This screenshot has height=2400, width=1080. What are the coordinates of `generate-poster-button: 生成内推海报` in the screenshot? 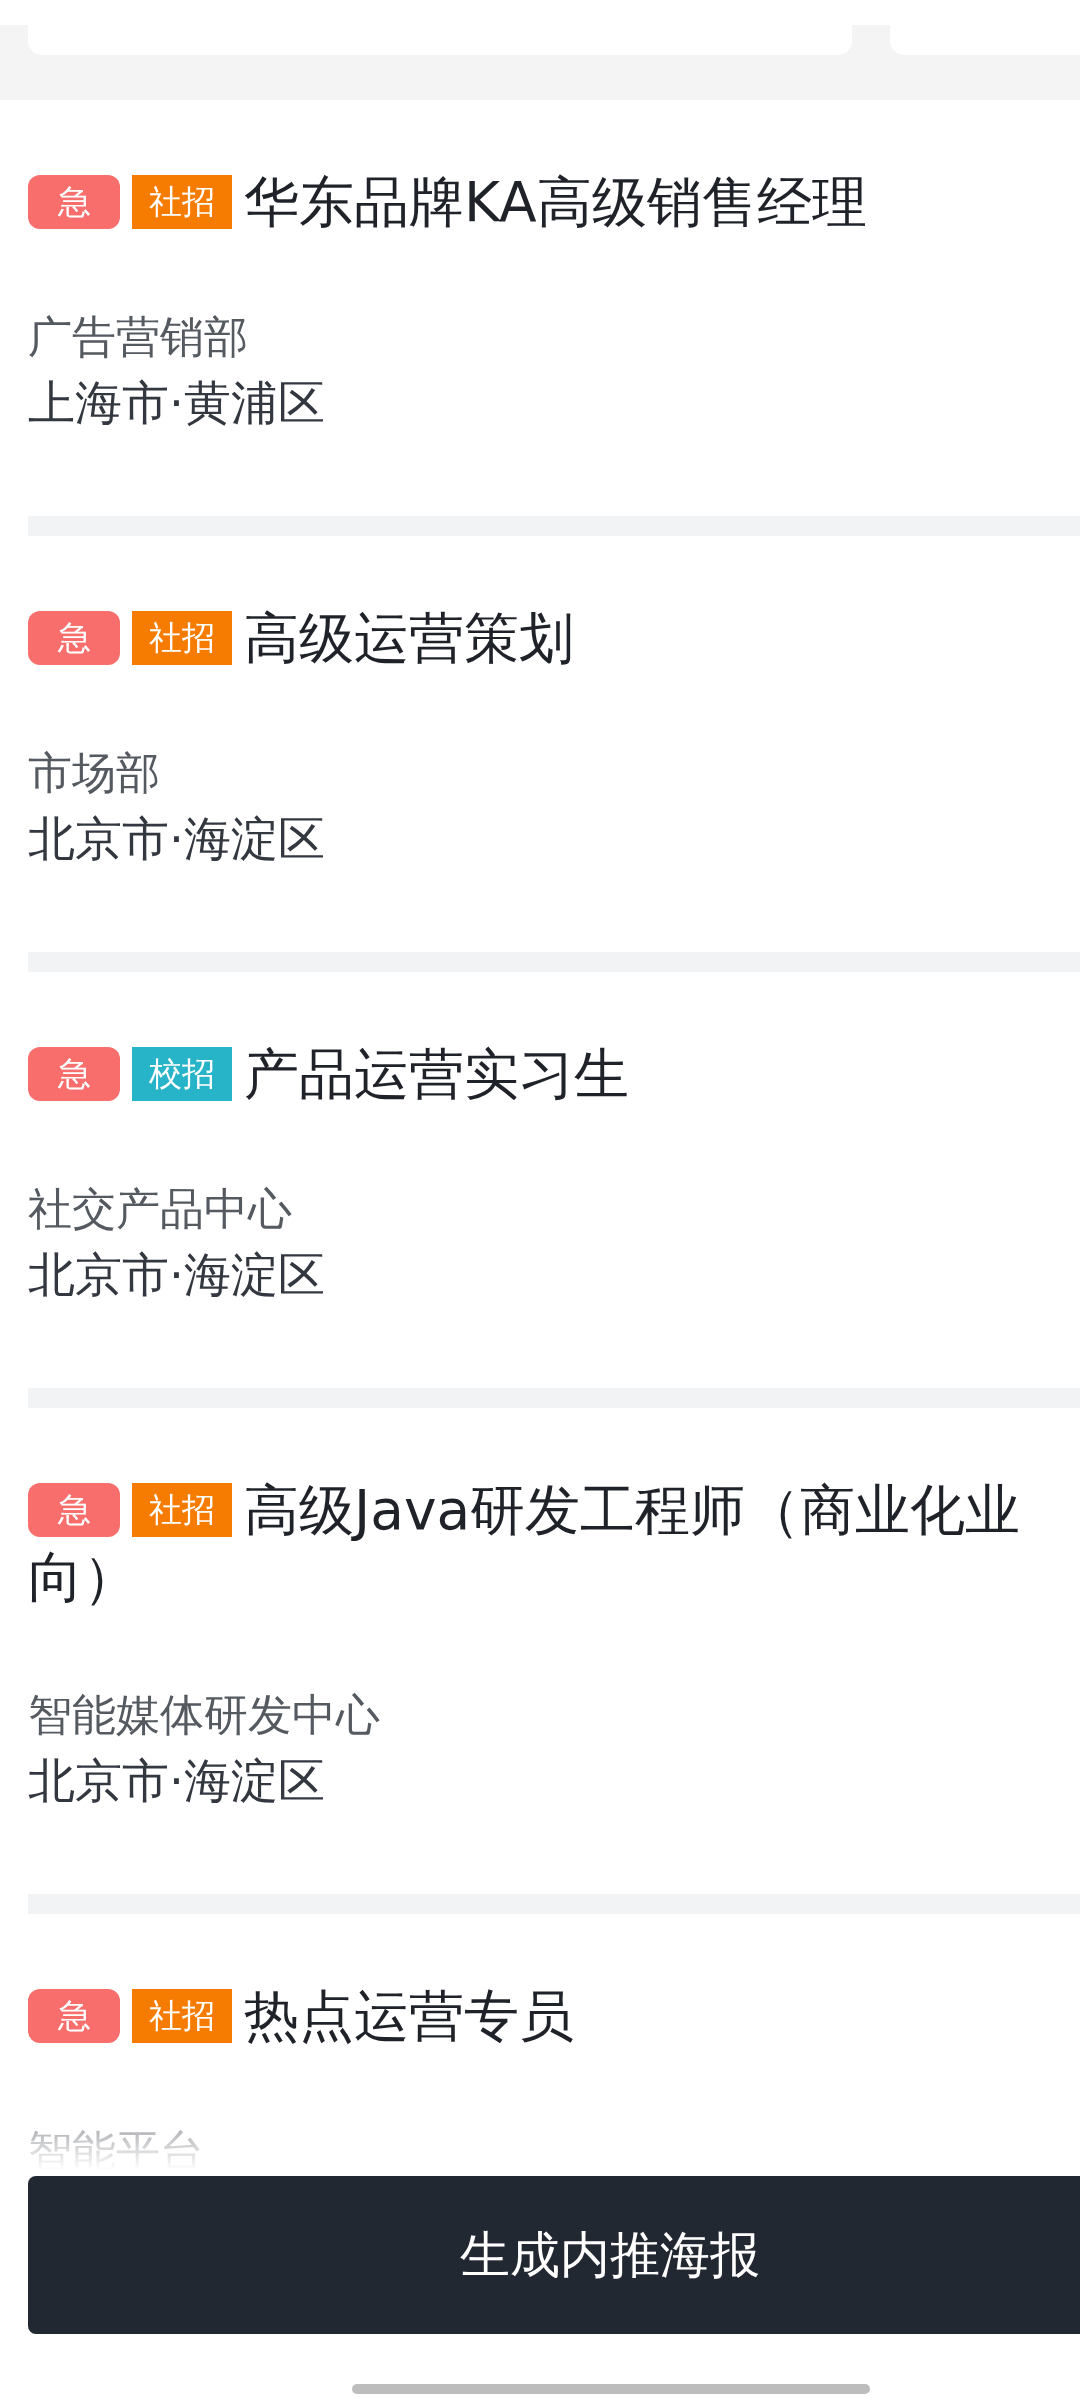 It's located at (554, 2255).